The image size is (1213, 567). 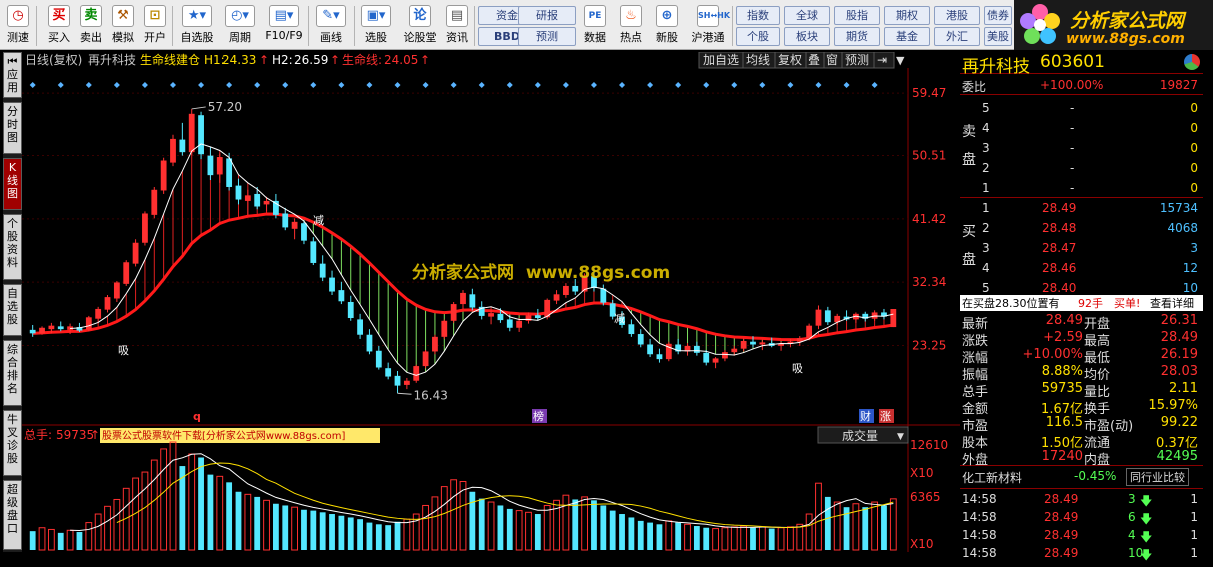 What do you see at coordinates (857, 60) in the screenshot?
I see `chart-btn-forecast: 预测` at bounding box center [857, 60].